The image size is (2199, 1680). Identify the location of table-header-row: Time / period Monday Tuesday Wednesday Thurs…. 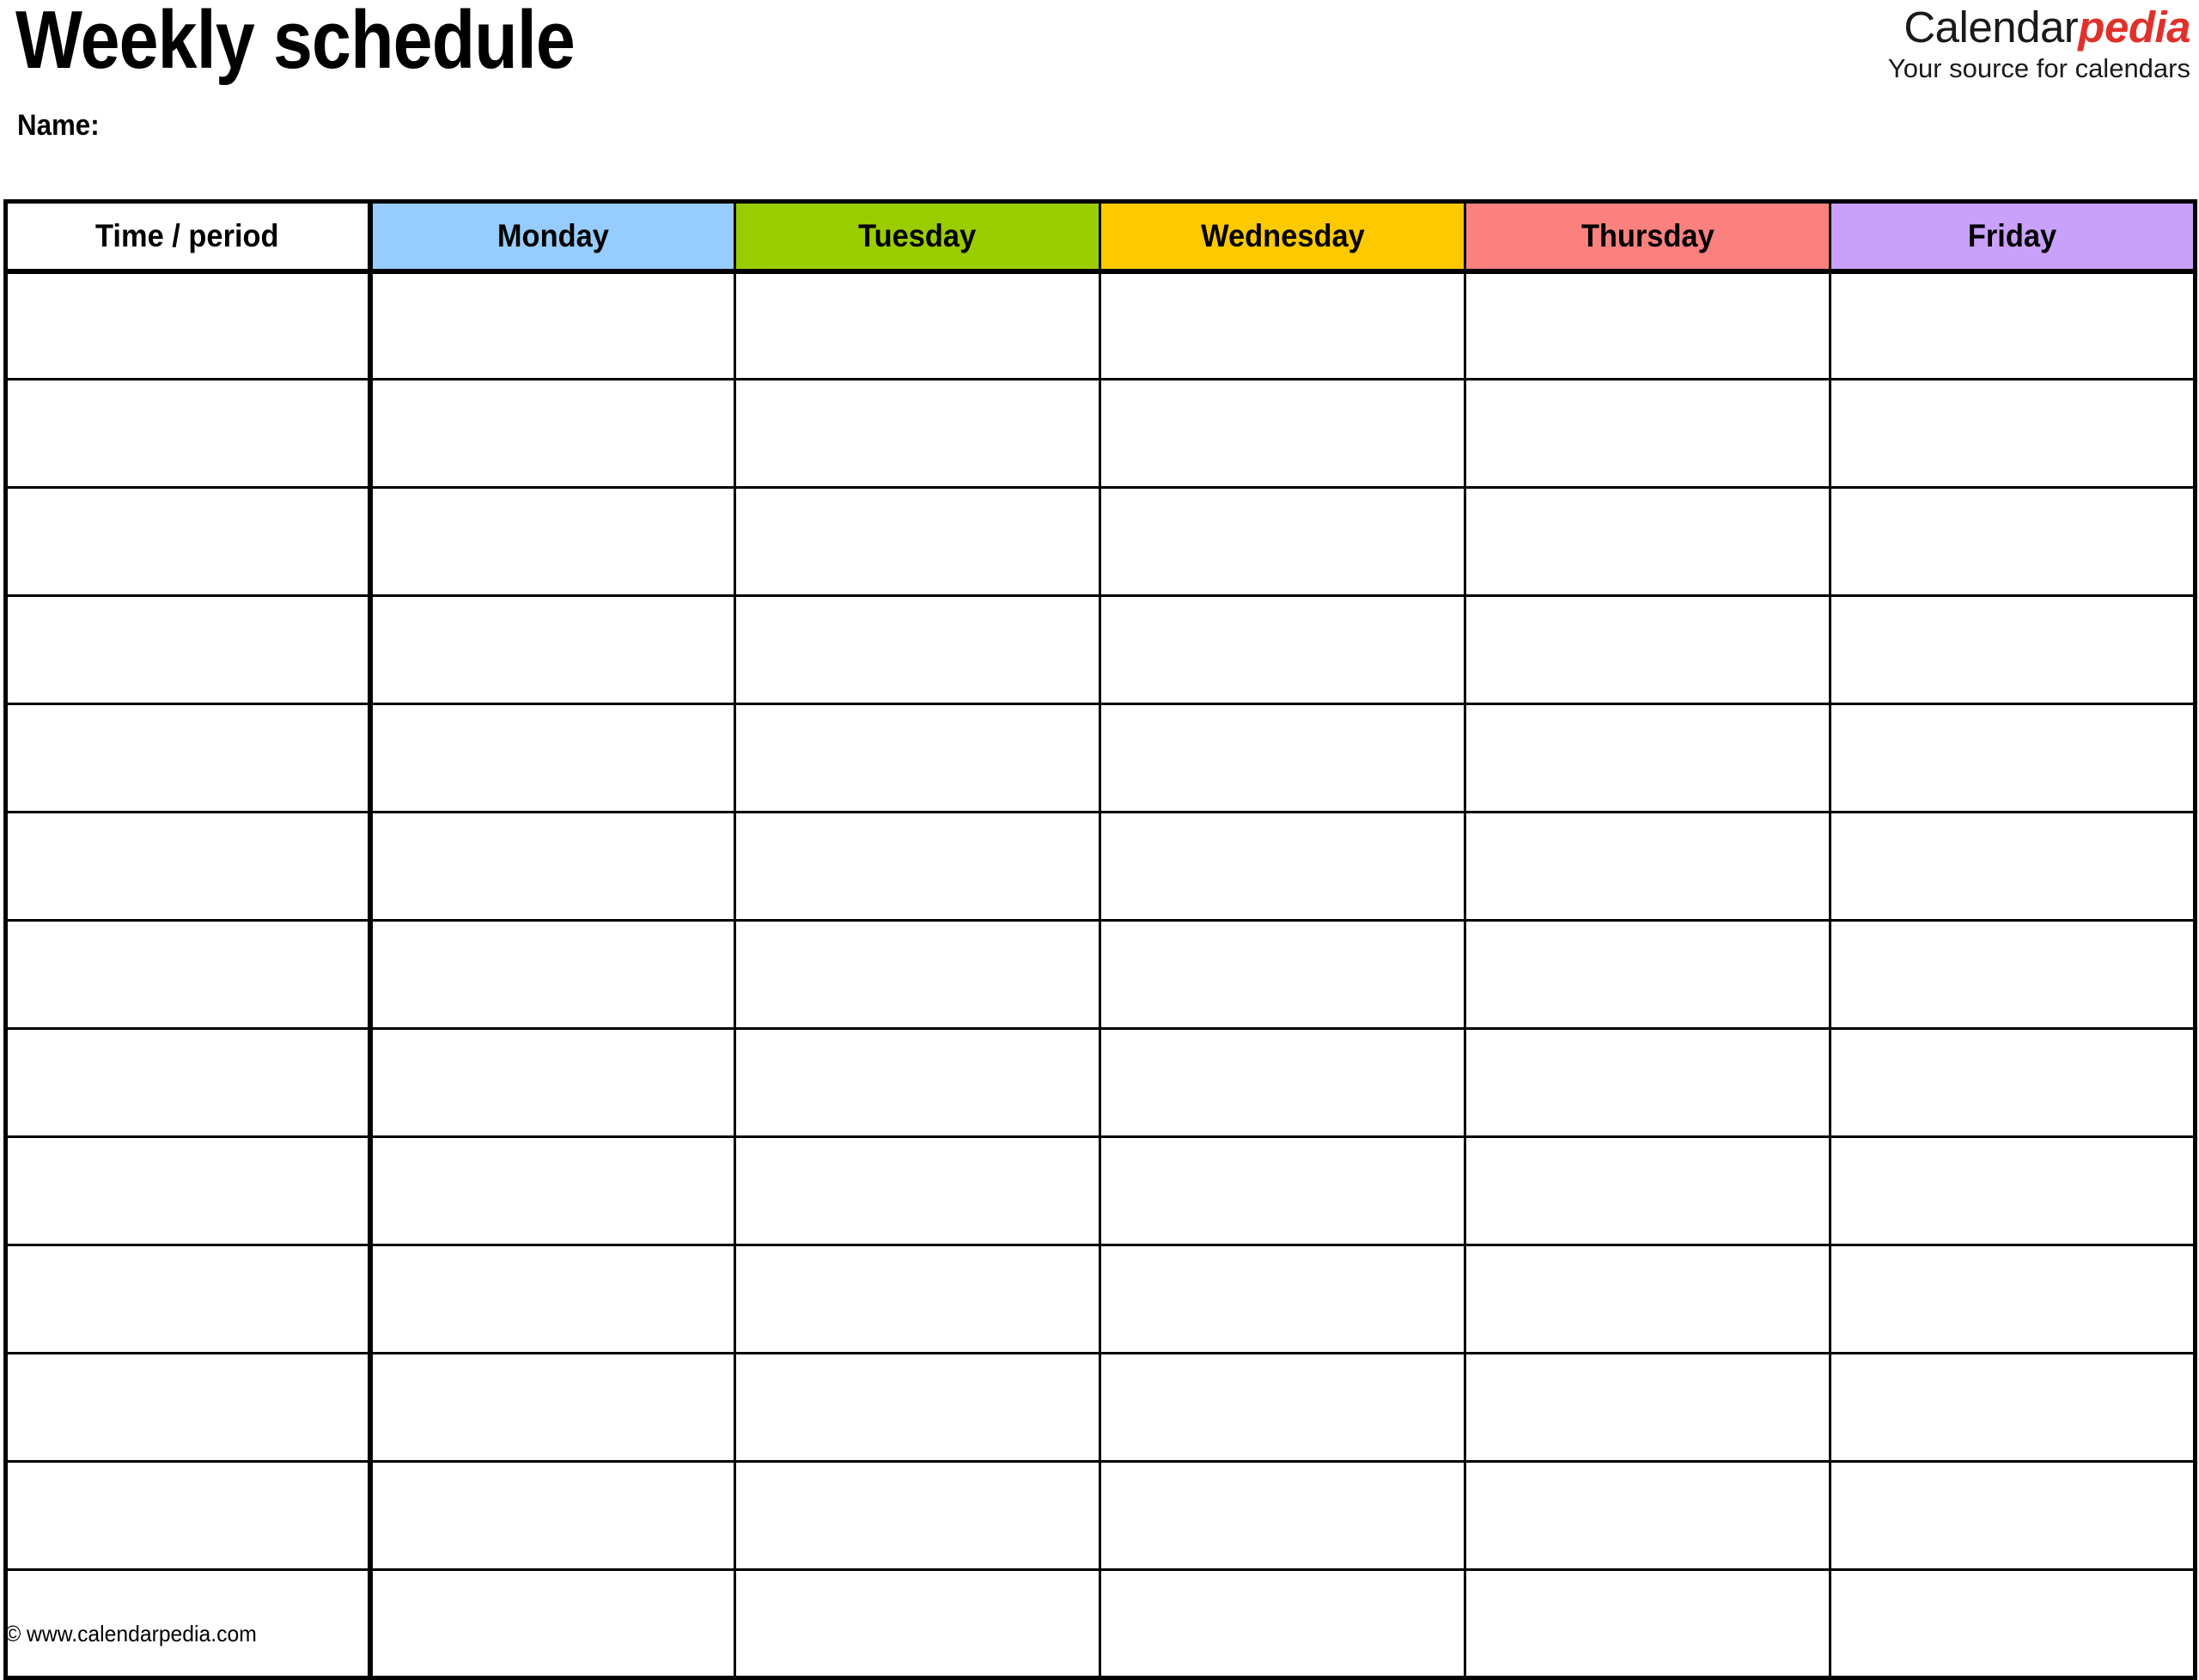
(1100, 238).